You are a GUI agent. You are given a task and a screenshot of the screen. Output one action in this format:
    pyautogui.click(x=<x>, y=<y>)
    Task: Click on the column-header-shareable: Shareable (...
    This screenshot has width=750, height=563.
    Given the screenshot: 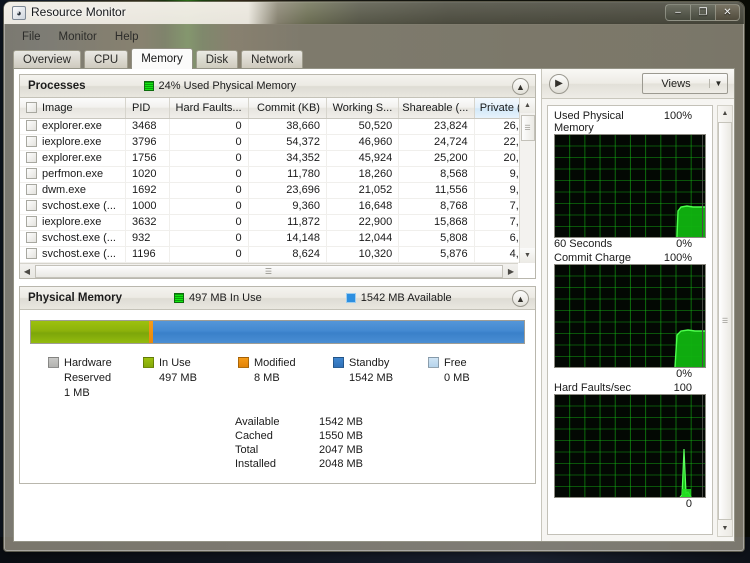 What is the action you would take?
    pyautogui.click(x=436, y=108)
    